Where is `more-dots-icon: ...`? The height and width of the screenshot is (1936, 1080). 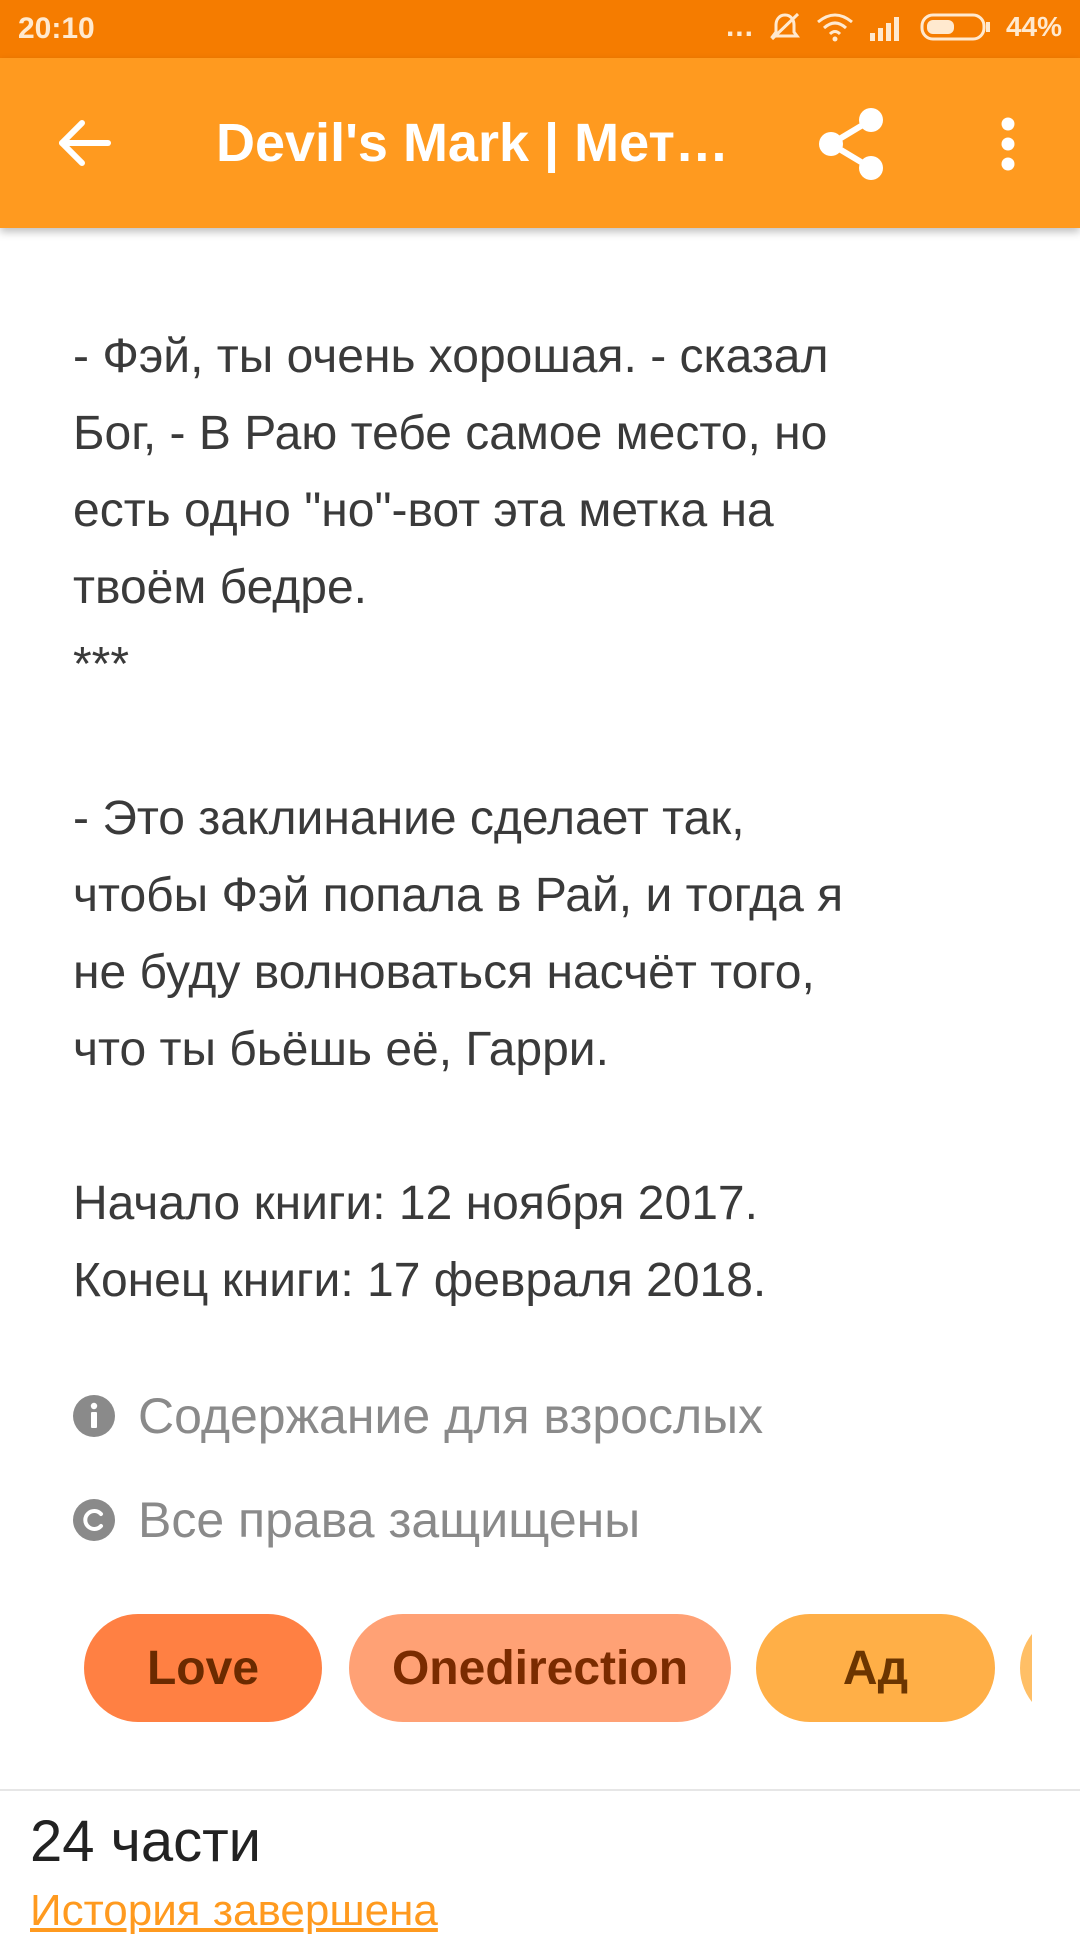 more-dots-icon: ... is located at coordinates (739, 26).